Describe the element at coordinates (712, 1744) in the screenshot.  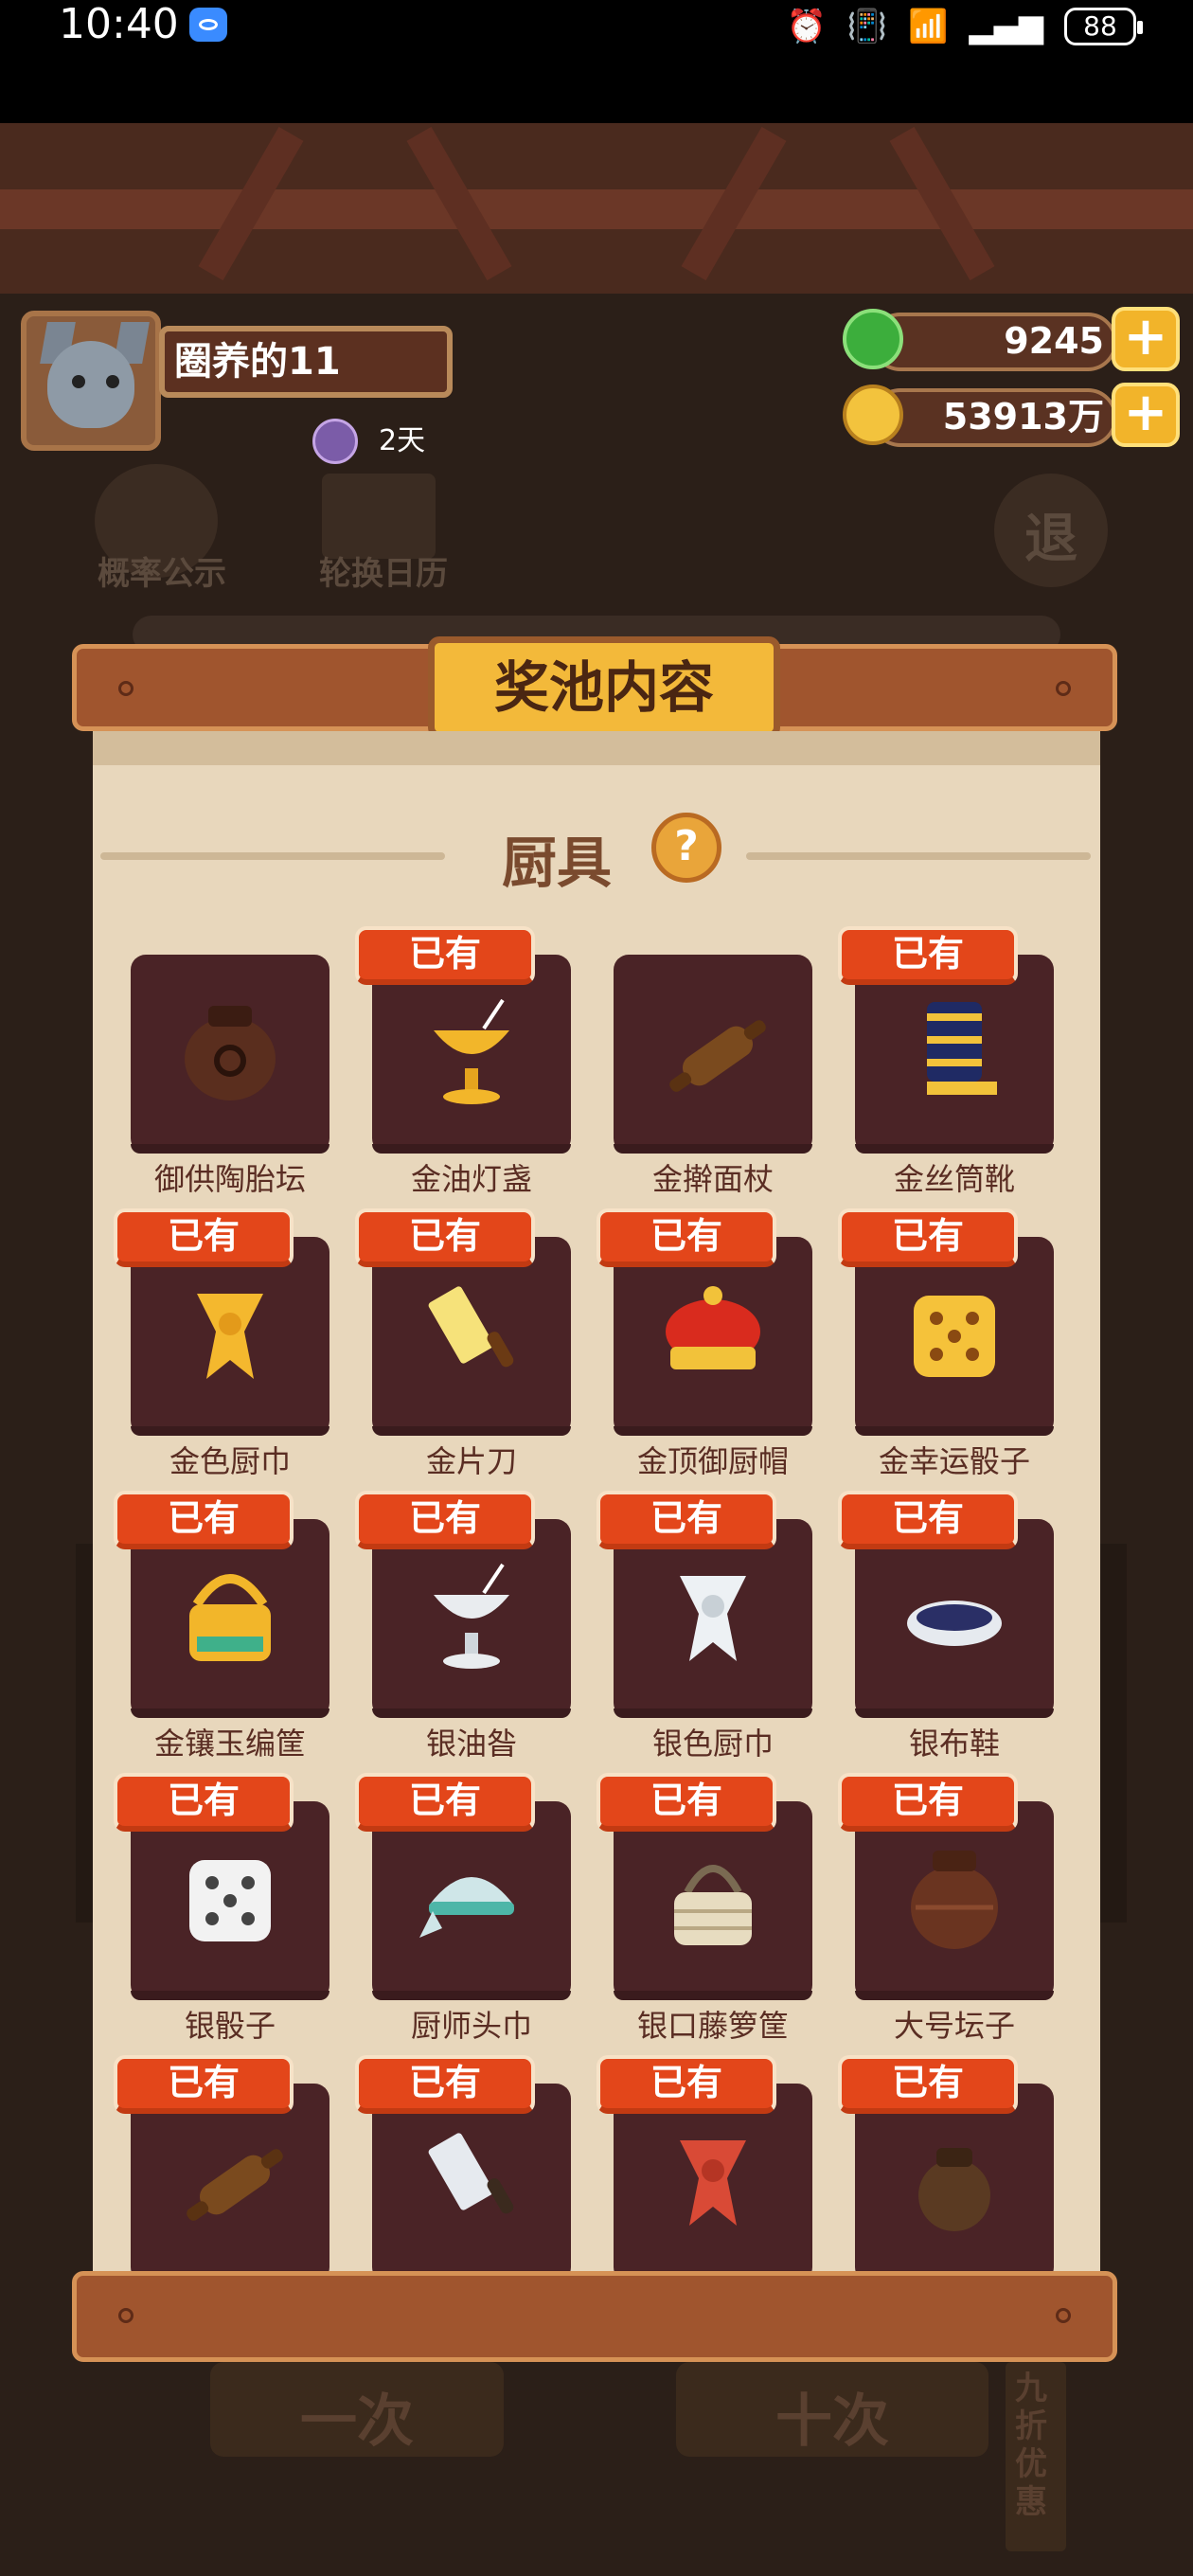
I see `item-name: 银色厨巾` at that location.